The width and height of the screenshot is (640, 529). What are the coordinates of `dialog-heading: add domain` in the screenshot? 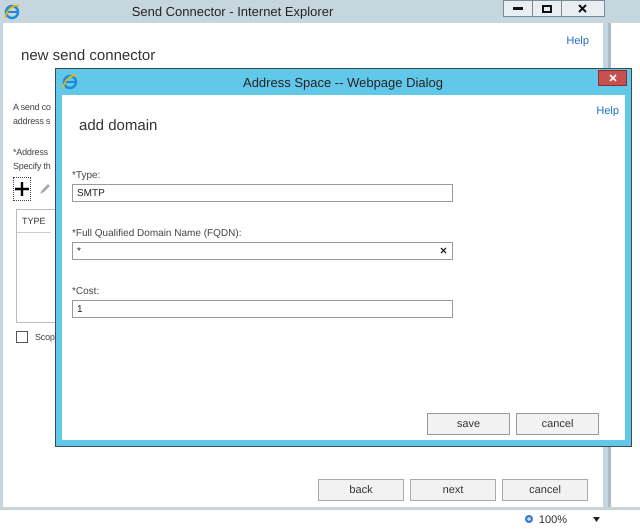 It's located at (118, 125).